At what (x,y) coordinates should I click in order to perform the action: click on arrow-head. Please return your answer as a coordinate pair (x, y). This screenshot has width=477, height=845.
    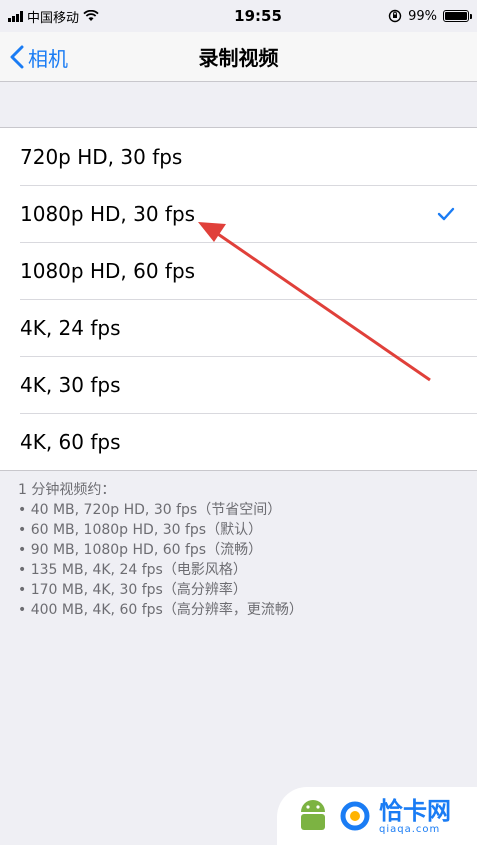
    Looking at the image, I should click on (212, 232).